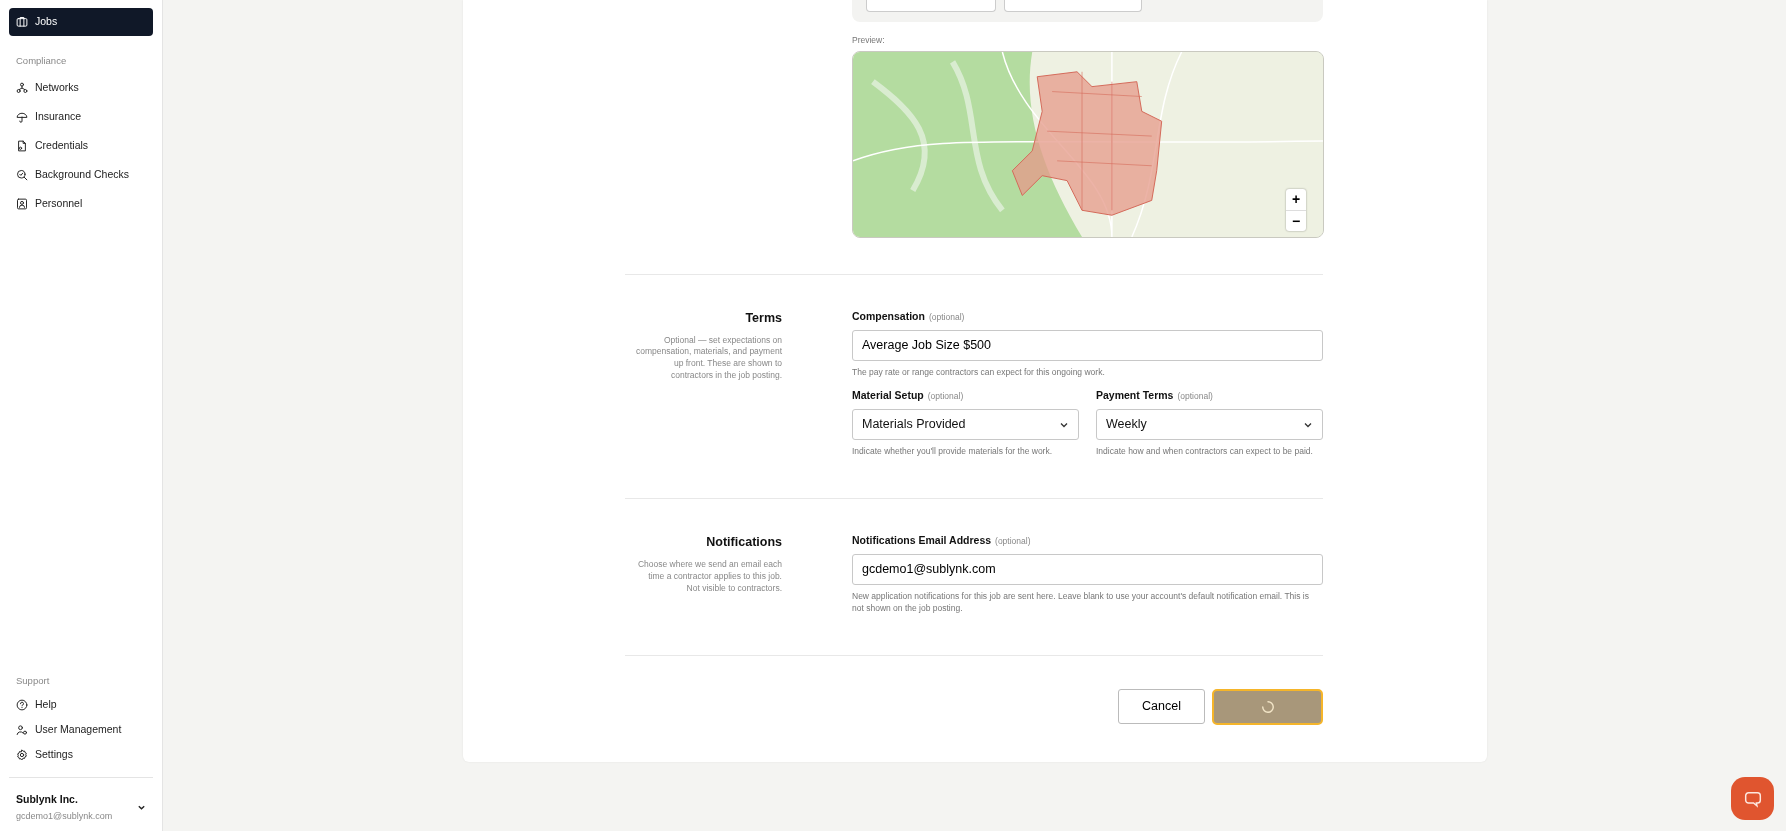  What do you see at coordinates (22, 705) in the screenshot?
I see `help-icon` at bounding box center [22, 705].